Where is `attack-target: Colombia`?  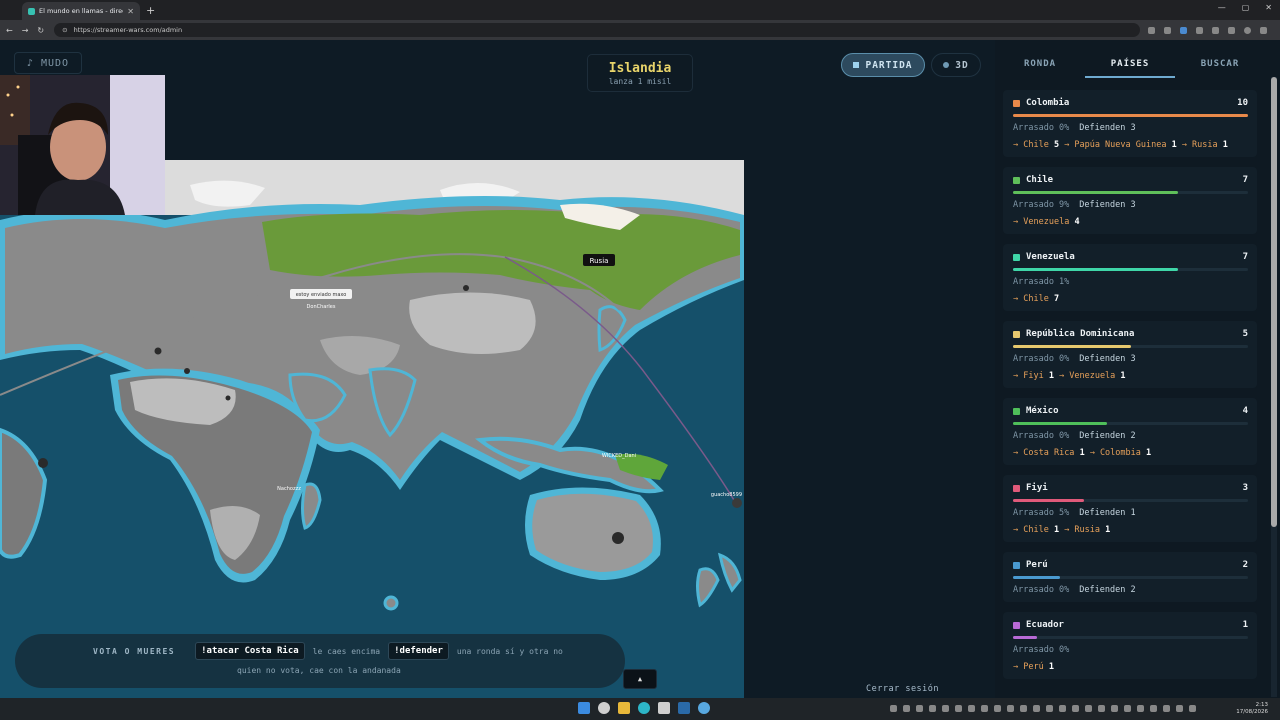
attack-target: Colombia is located at coordinates (1120, 453).